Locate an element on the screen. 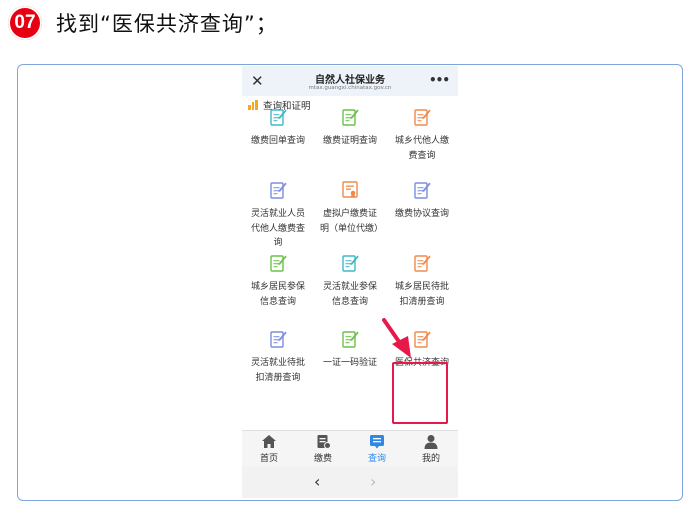 The width and height of the screenshot is (700, 519). bar-chart-icon is located at coordinates (253, 105).